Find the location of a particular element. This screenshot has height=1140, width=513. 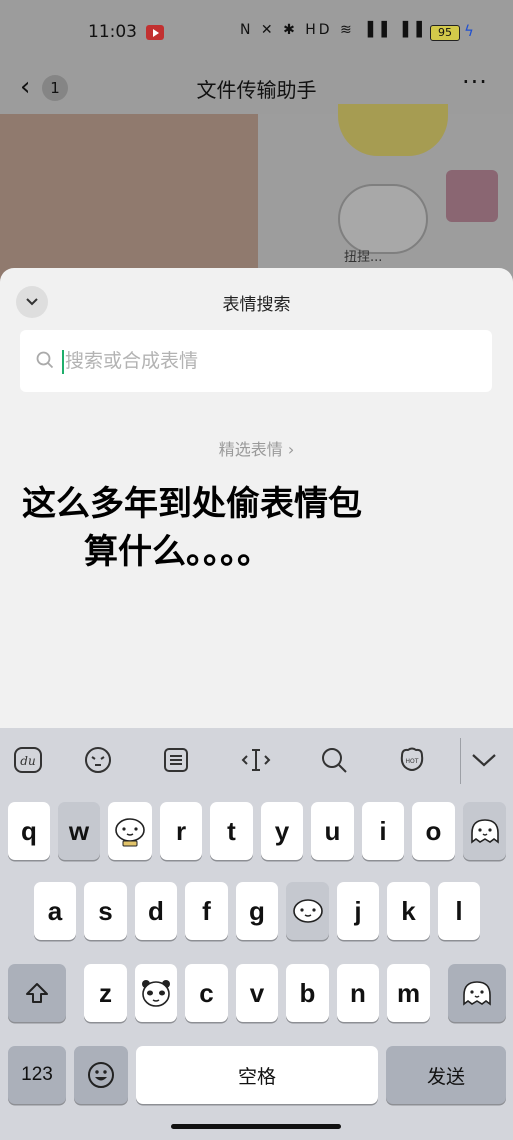

status-bar: 11:03 N ✕ ✱ HD ≋ ▐▐ ▐▐ 95 ϟ is located at coordinates (256, 32).